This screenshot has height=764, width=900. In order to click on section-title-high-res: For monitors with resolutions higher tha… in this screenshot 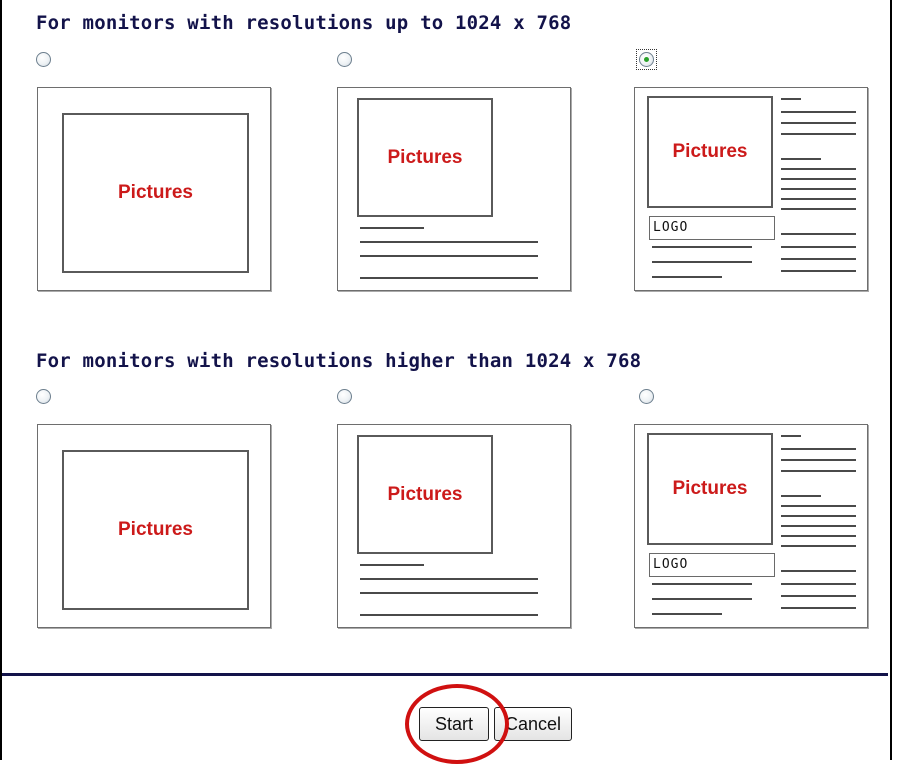, I will do `click(339, 361)`.